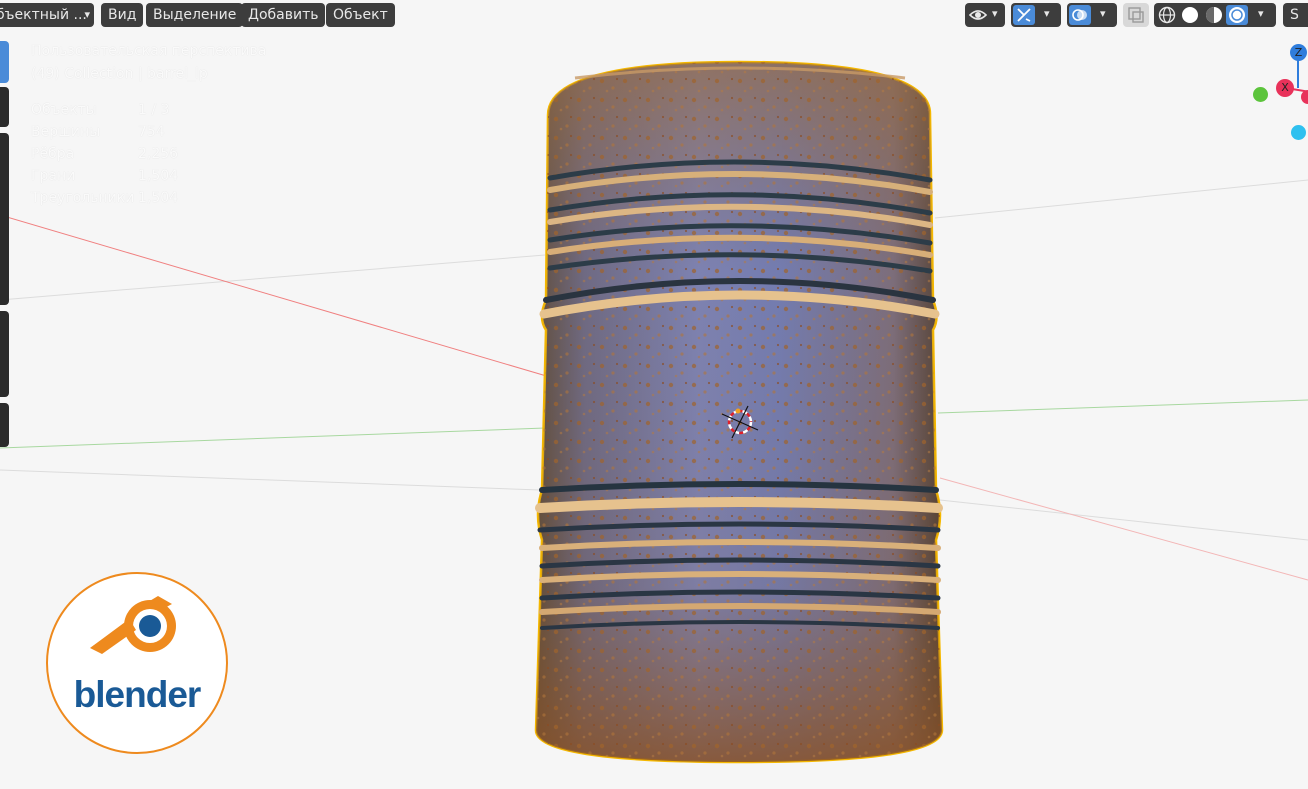 Image resolution: width=1308 pixels, height=789 pixels. Describe the element at coordinates (83, 198) in the screenshot. I see `stats-label: Треугольники` at that location.